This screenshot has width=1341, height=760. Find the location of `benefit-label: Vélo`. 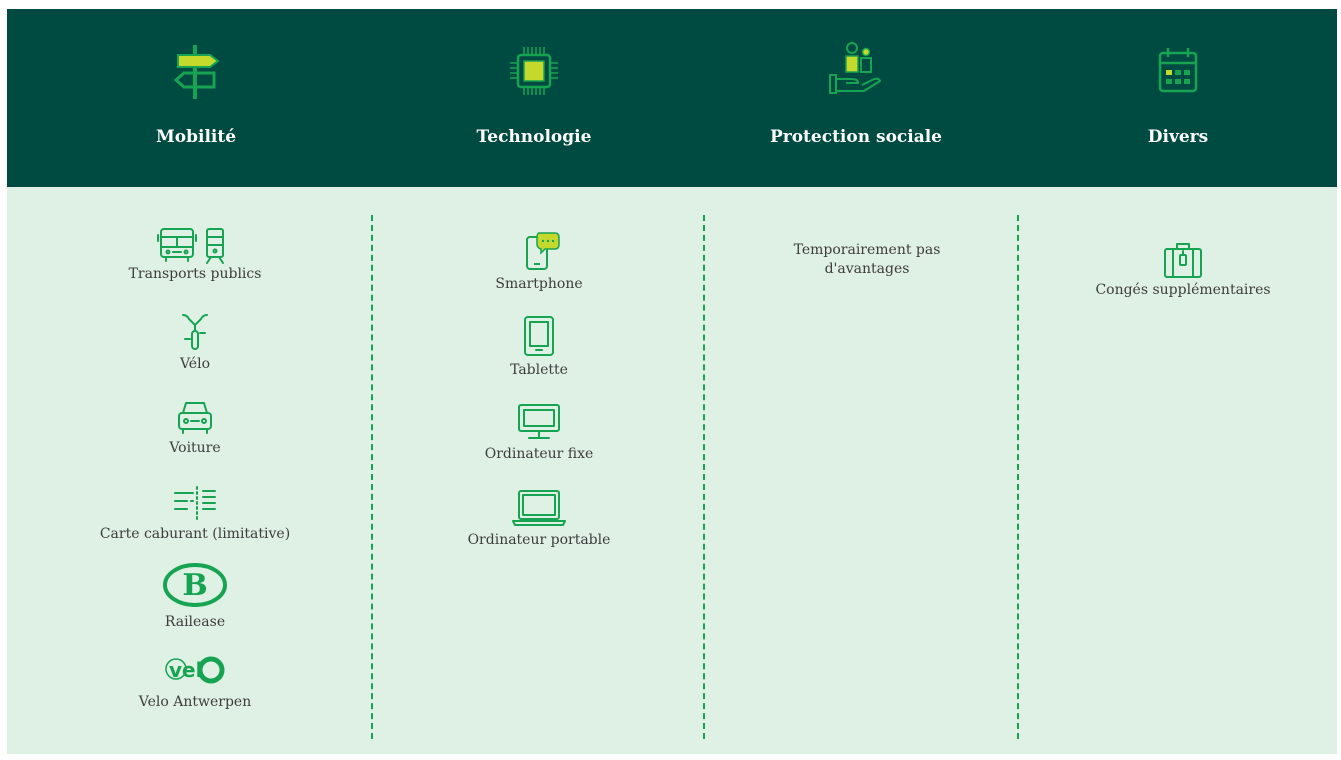

benefit-label: Vélo is located at coordinates (195, 364).